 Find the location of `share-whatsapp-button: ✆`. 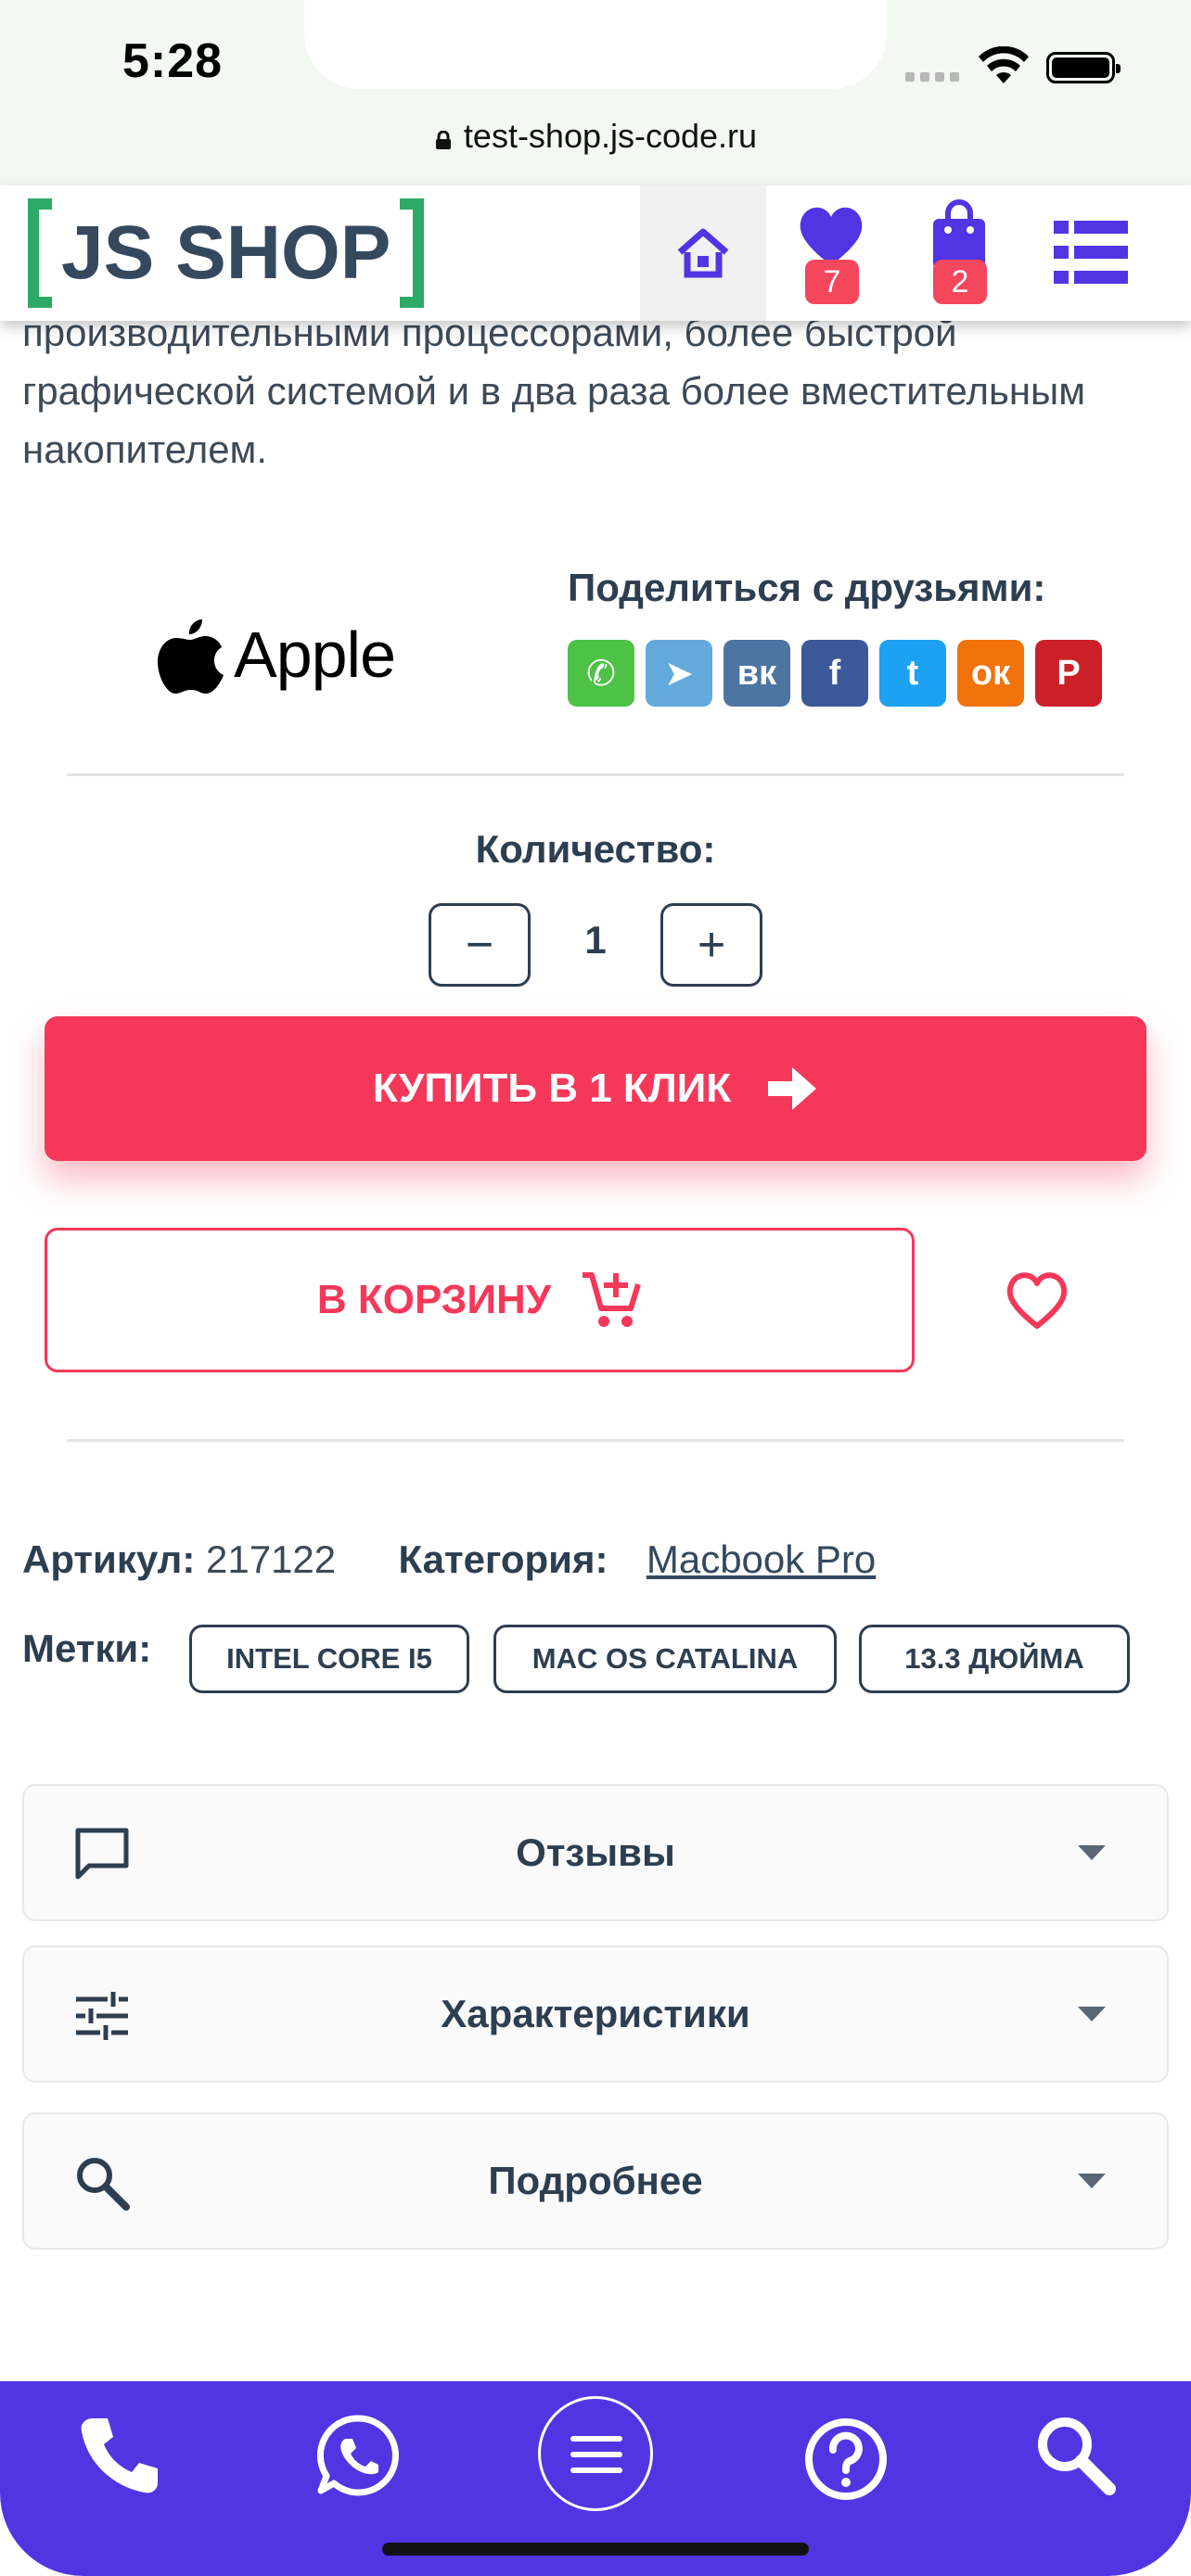

share-whatsapp-button: ✆ is located at coordinates (601, 673).